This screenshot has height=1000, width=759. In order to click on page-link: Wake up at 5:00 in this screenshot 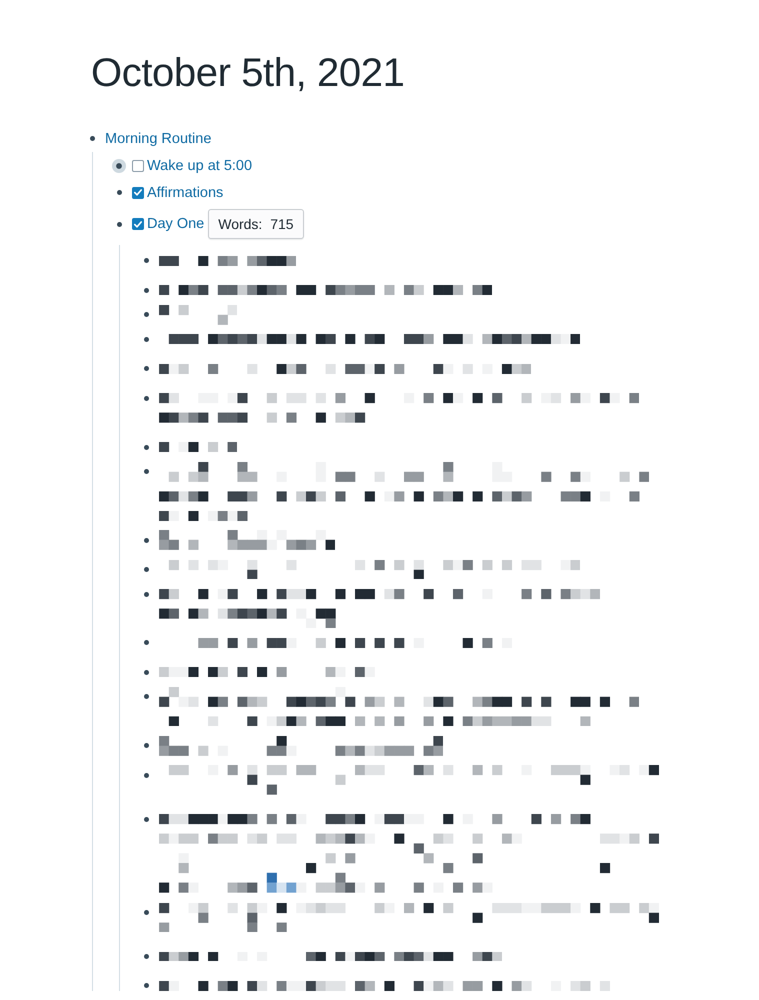, I will do `click(199, 166)`.